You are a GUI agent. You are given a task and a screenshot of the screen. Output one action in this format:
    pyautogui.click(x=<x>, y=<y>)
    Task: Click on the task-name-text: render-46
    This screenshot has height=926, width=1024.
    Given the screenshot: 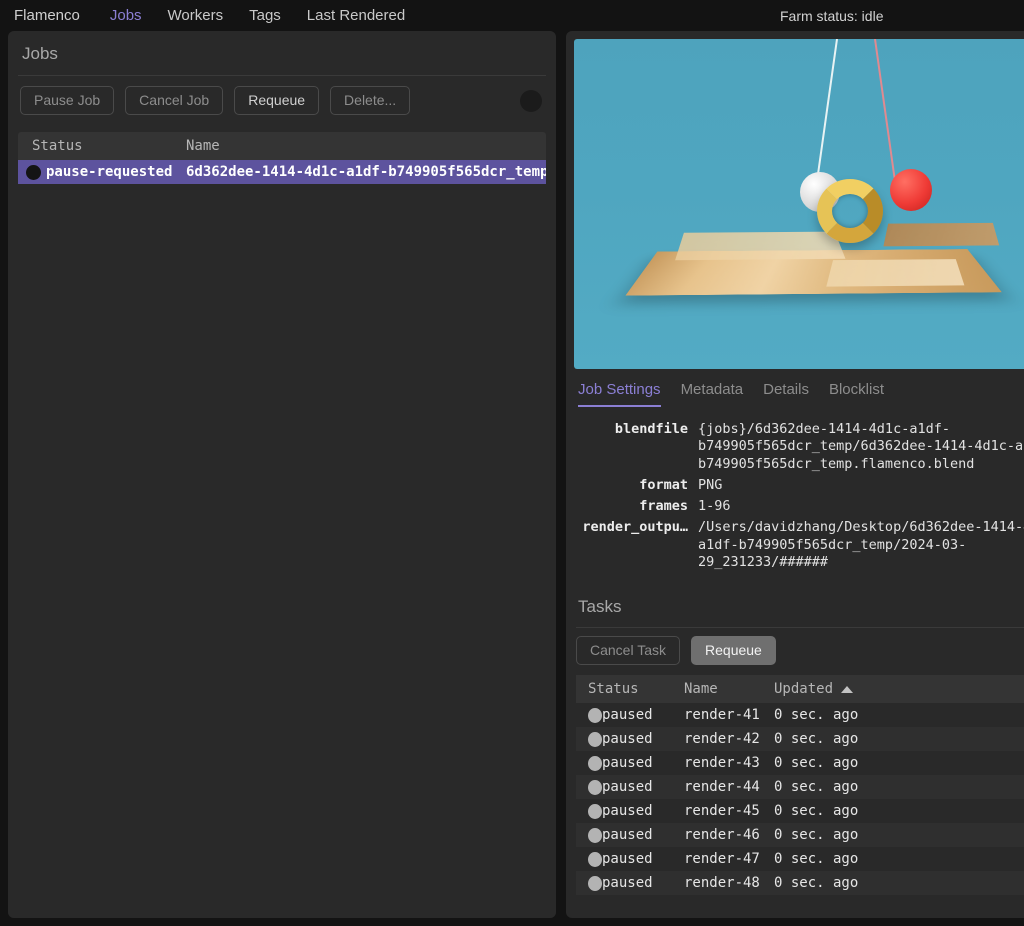 What is the action you would take?
    pyautogui.click(x=722, y=835)
    